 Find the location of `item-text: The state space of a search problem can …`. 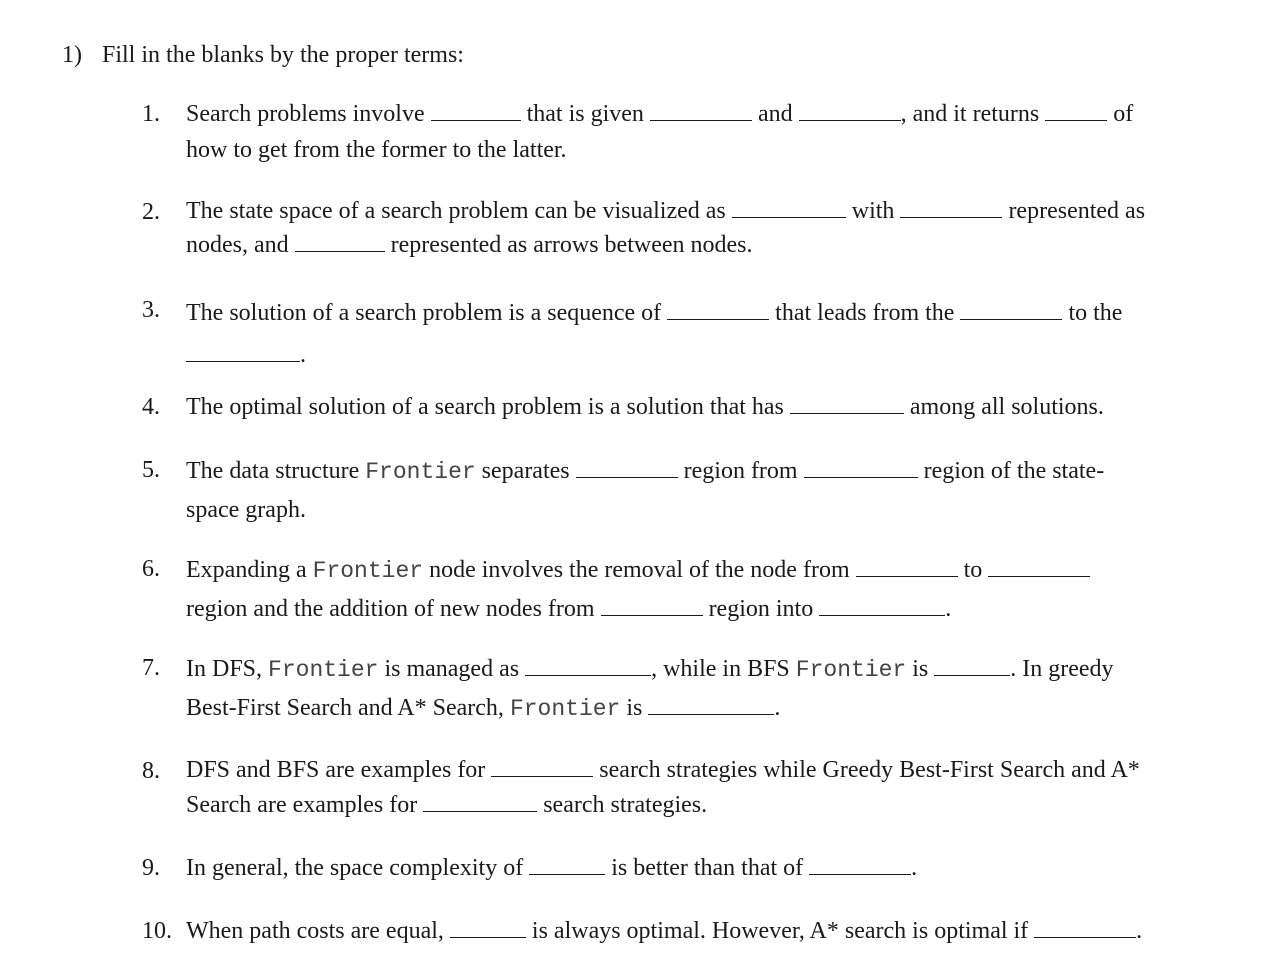

item-text: The state space of a search problem can … is located at coordinates (456, 211).